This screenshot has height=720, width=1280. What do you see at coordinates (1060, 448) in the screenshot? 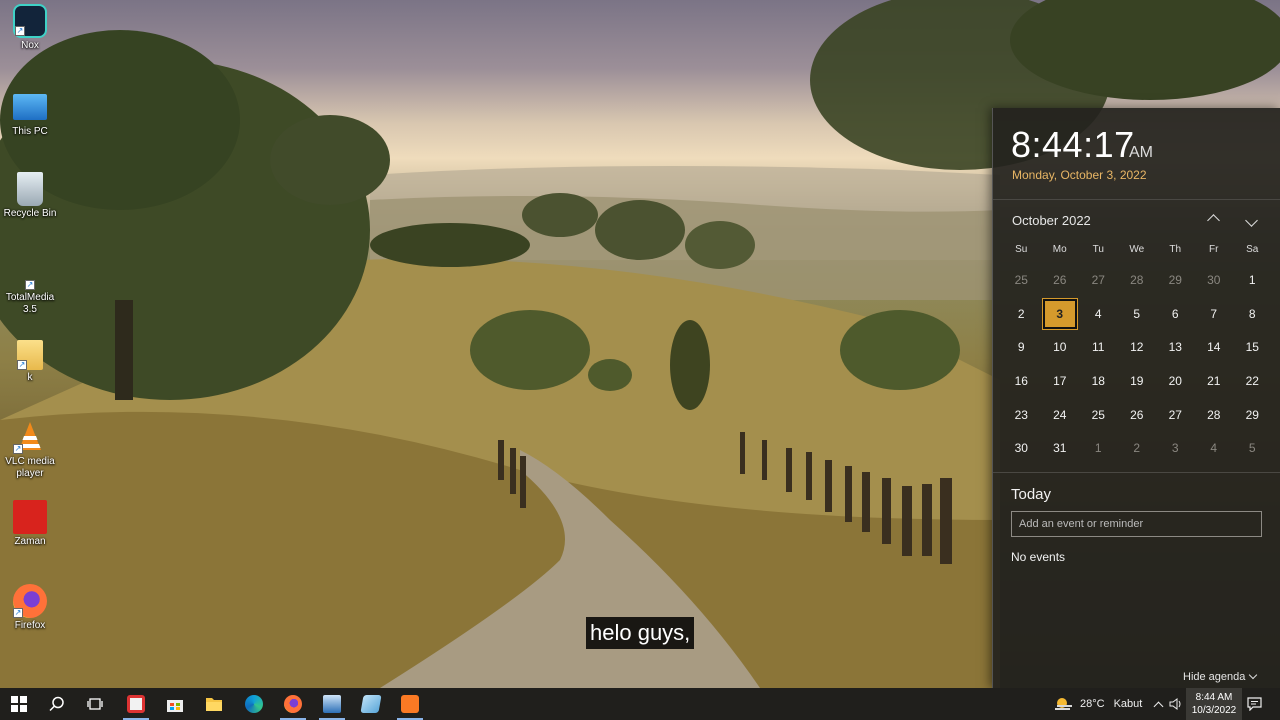
I see `calendar-day: 31` at bounding box center [1060, 448].